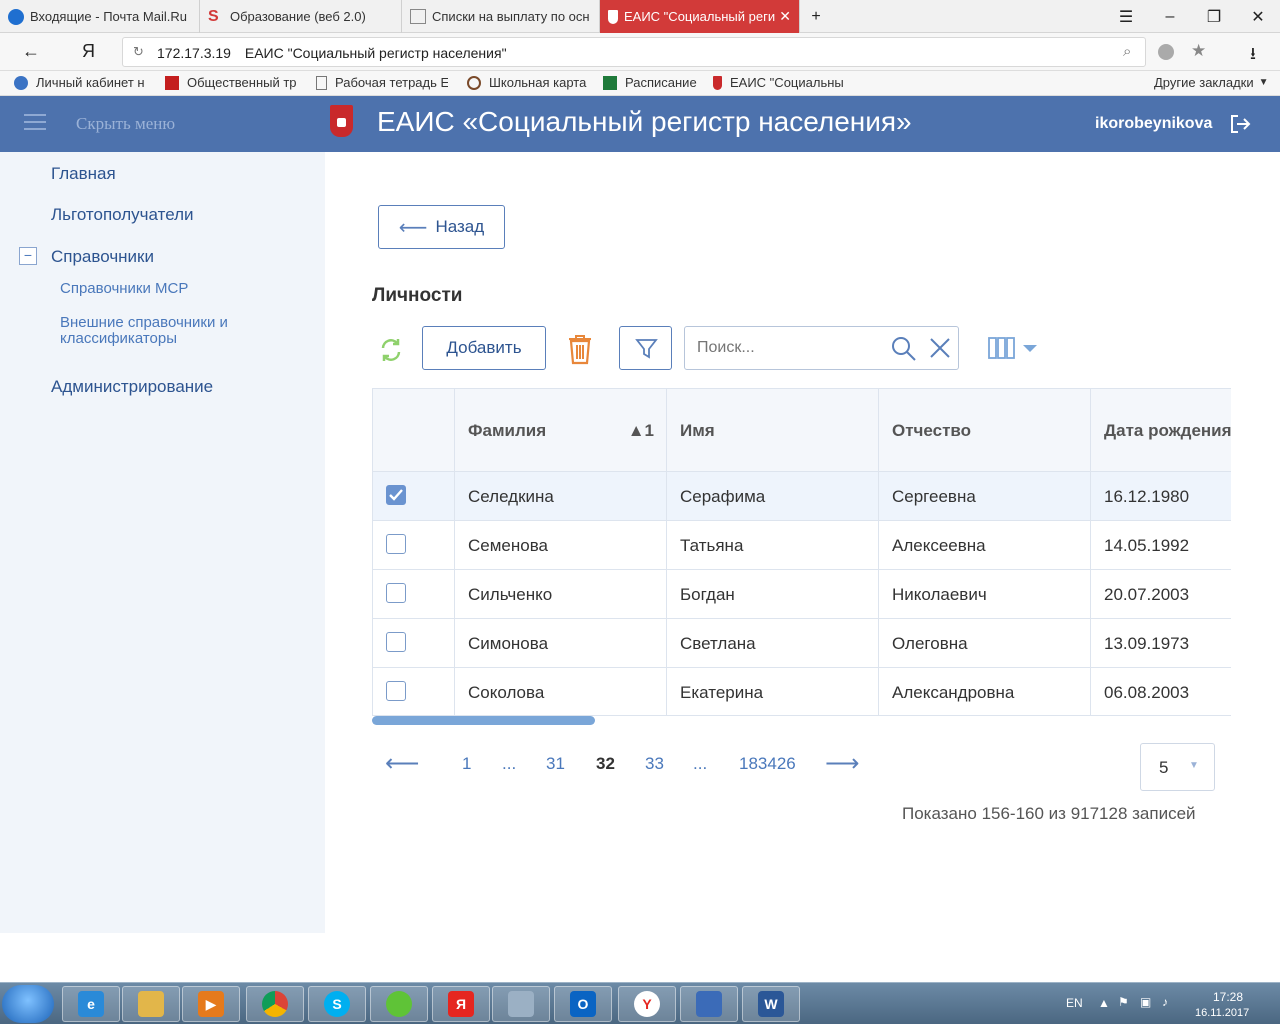  Describe the element at coordinates (1198, 51) in the screenshot. I see `star-icon: ★` at that location.